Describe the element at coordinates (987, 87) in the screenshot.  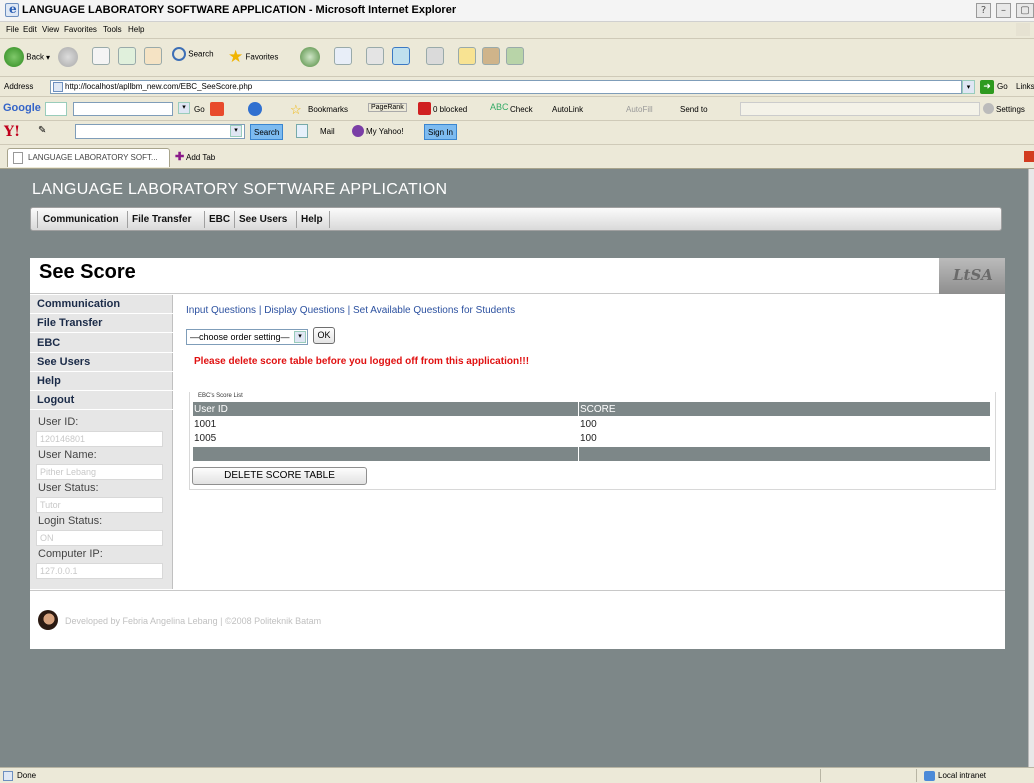
I see `go-arrow-icon: ➜` at that location.